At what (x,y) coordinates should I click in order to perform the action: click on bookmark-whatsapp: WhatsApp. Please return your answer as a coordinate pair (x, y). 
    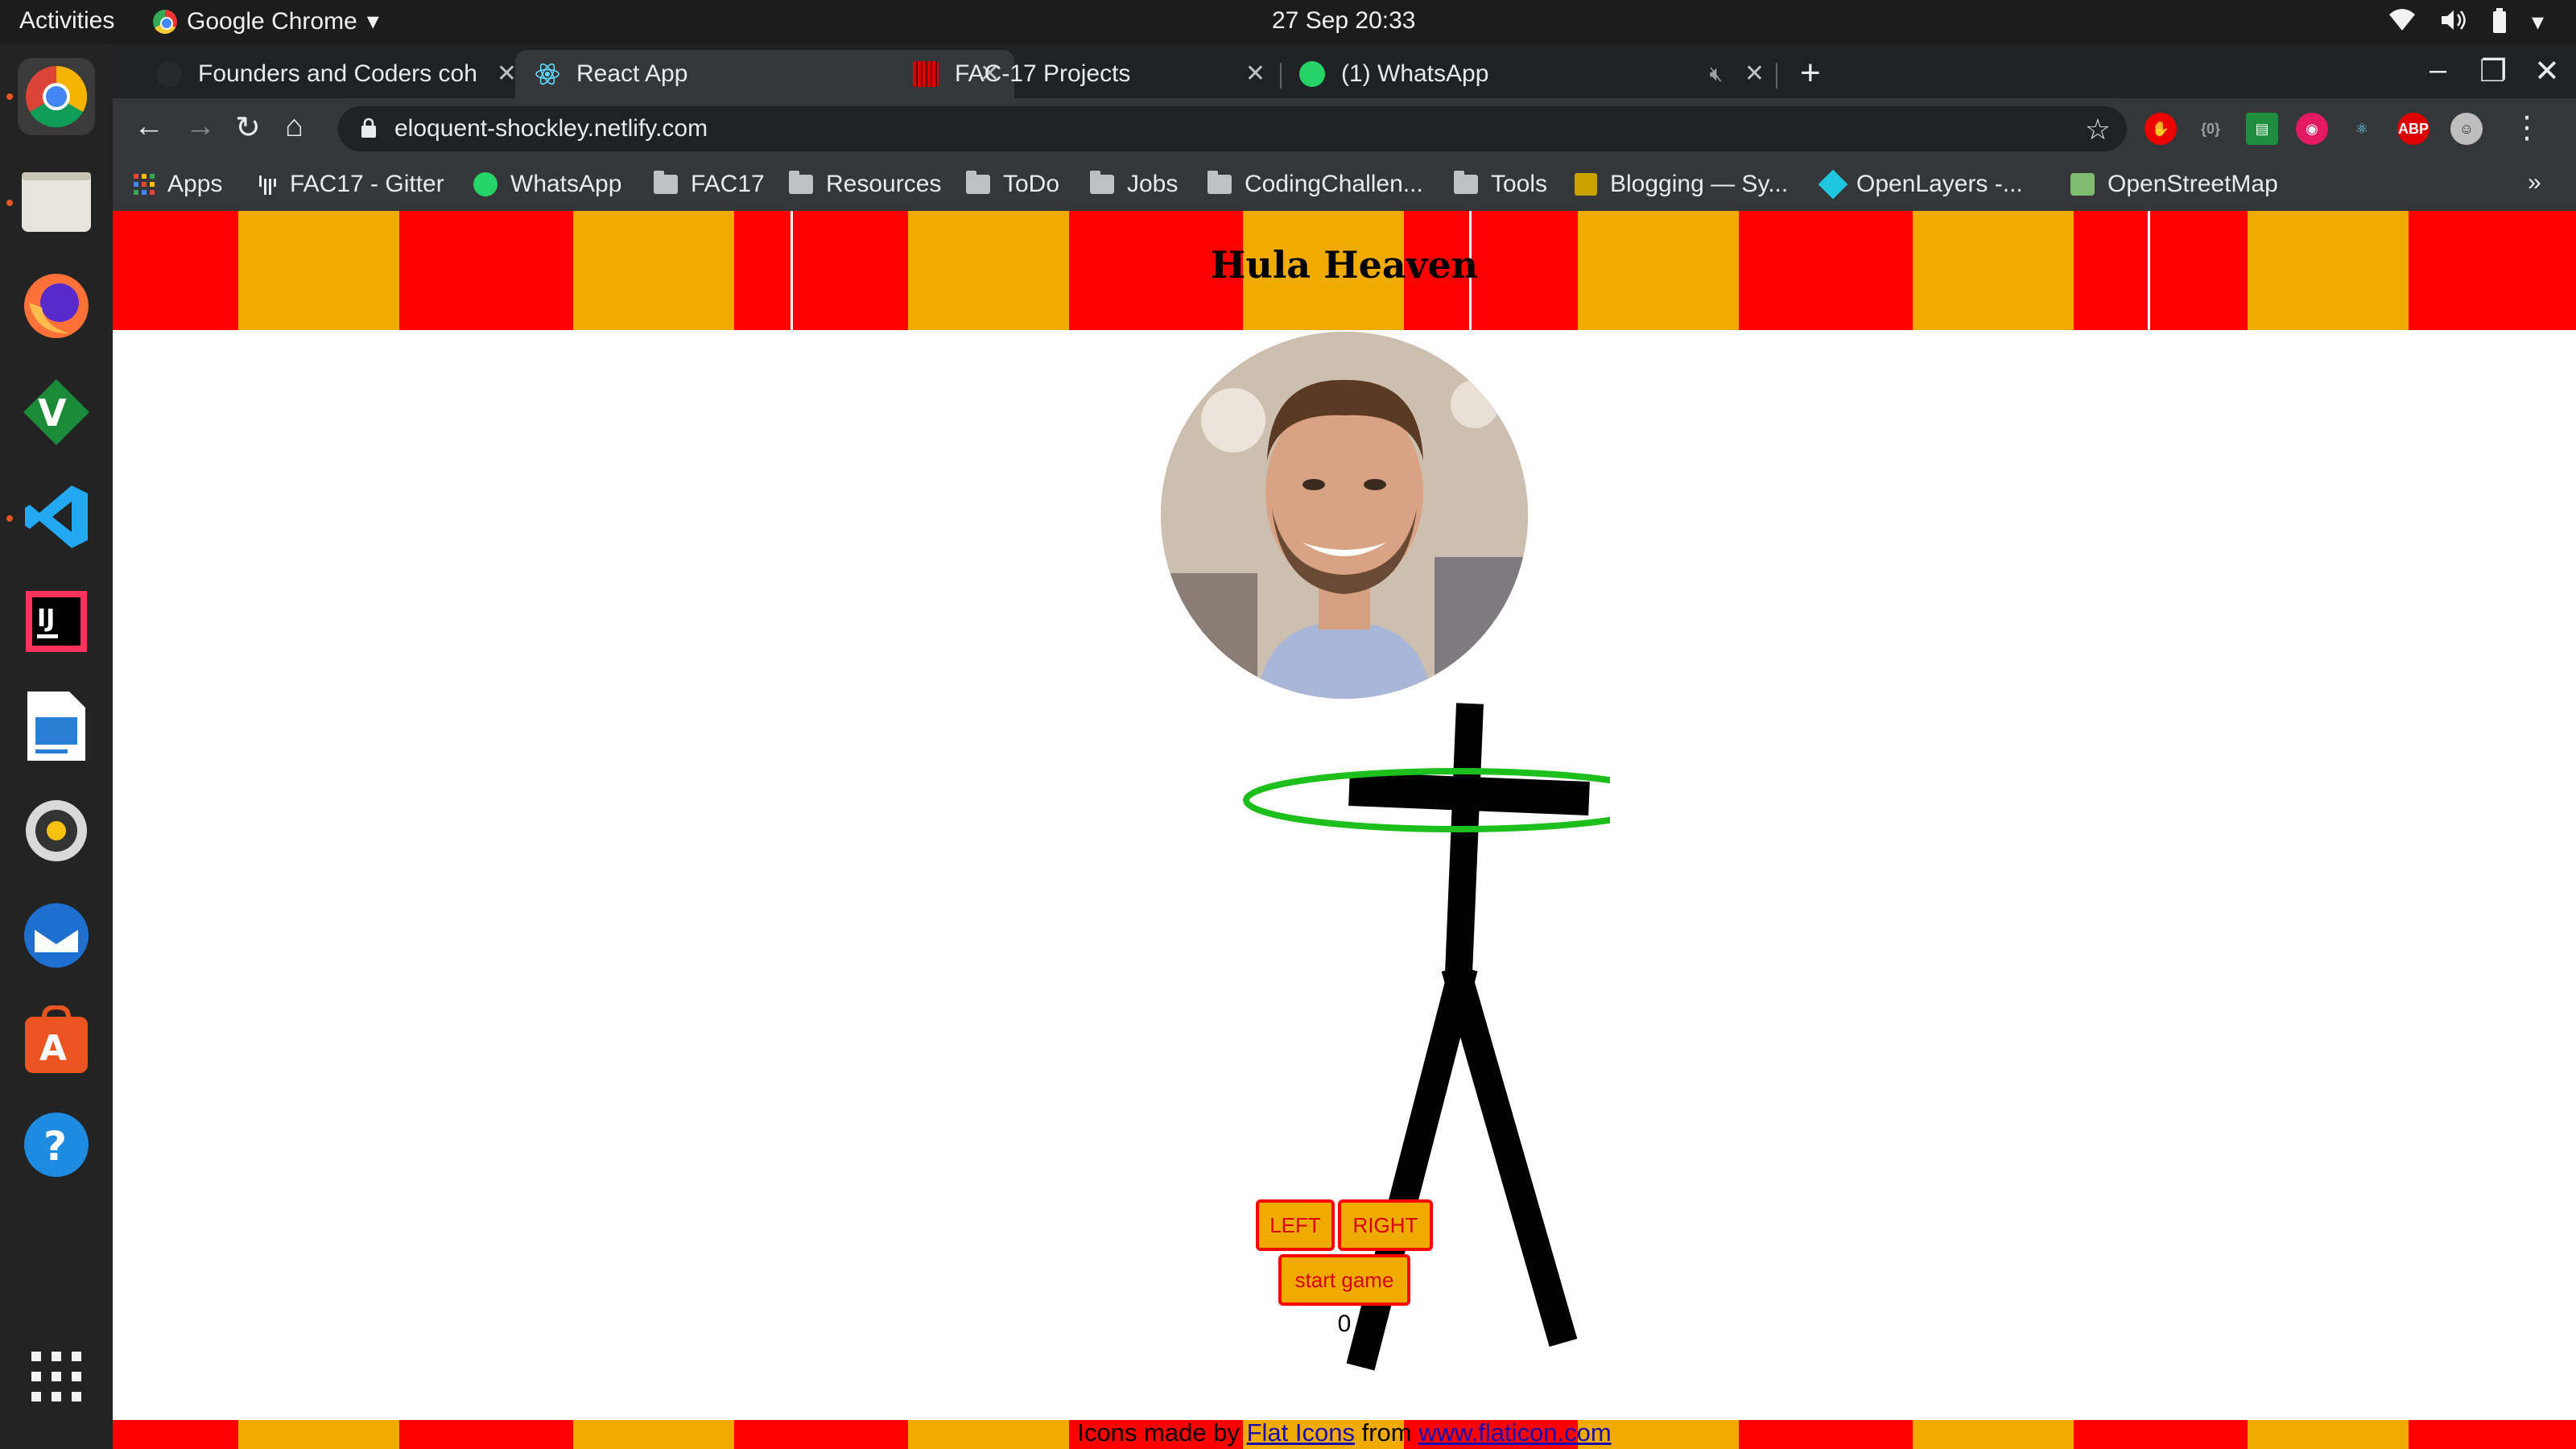
    Looking at the image, I should click on (547, 184).